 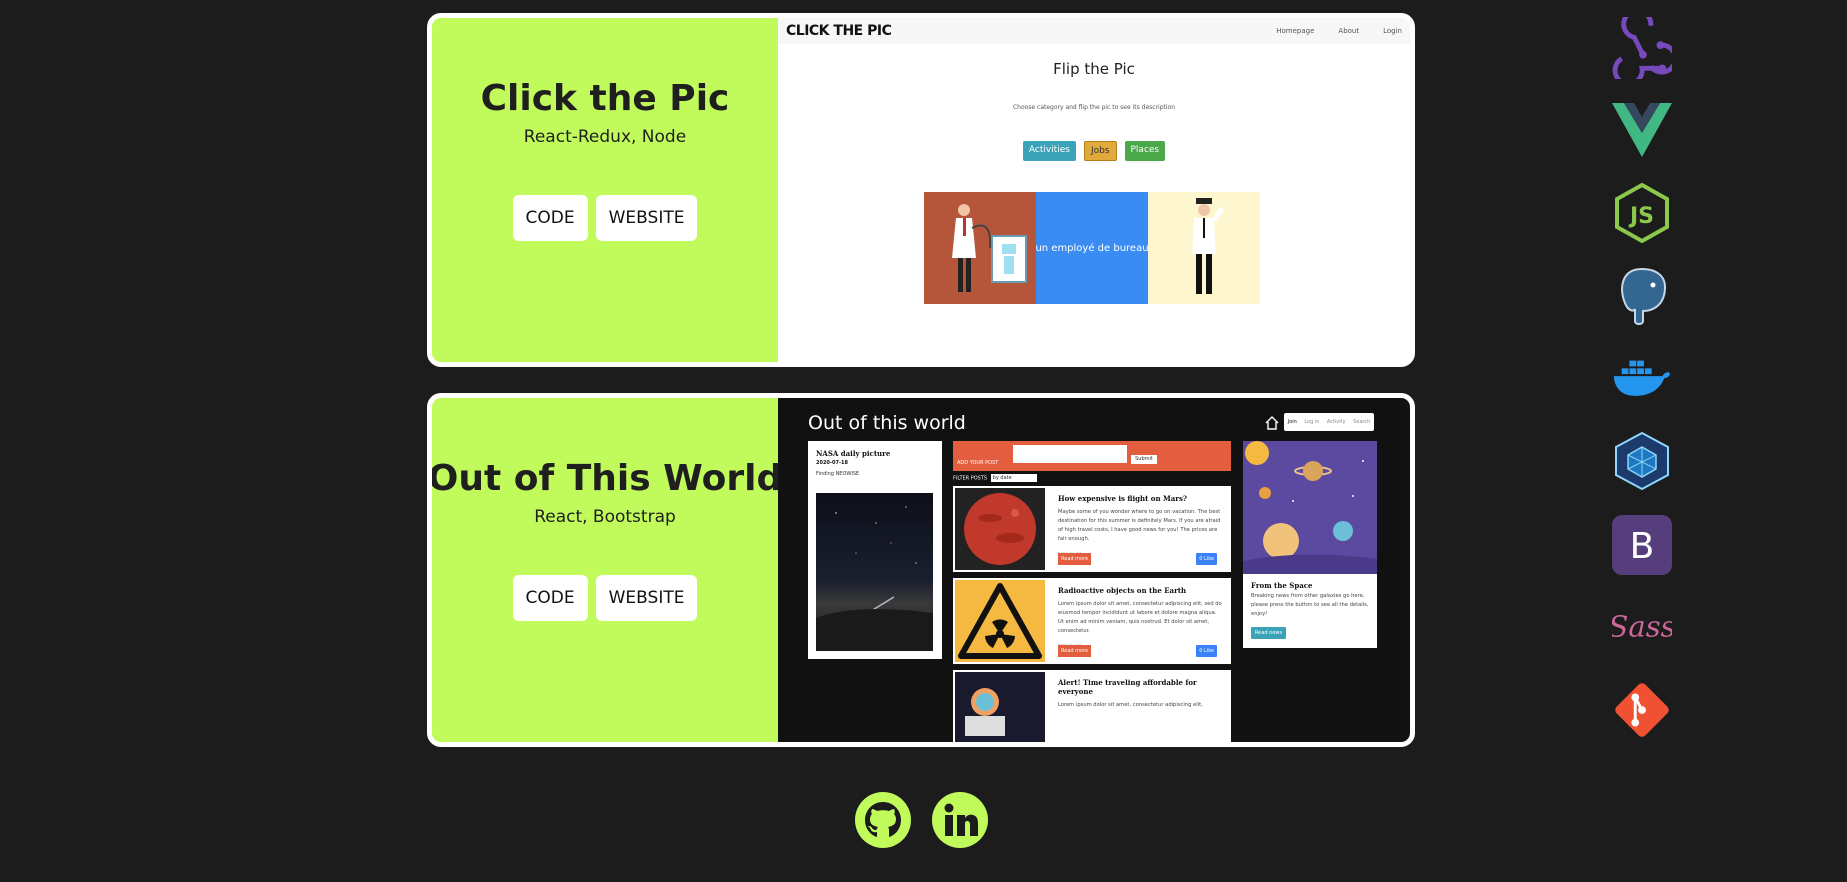 I want to click on preview-nav: Join Log in Activity Search, so click(x=1329, y=422).